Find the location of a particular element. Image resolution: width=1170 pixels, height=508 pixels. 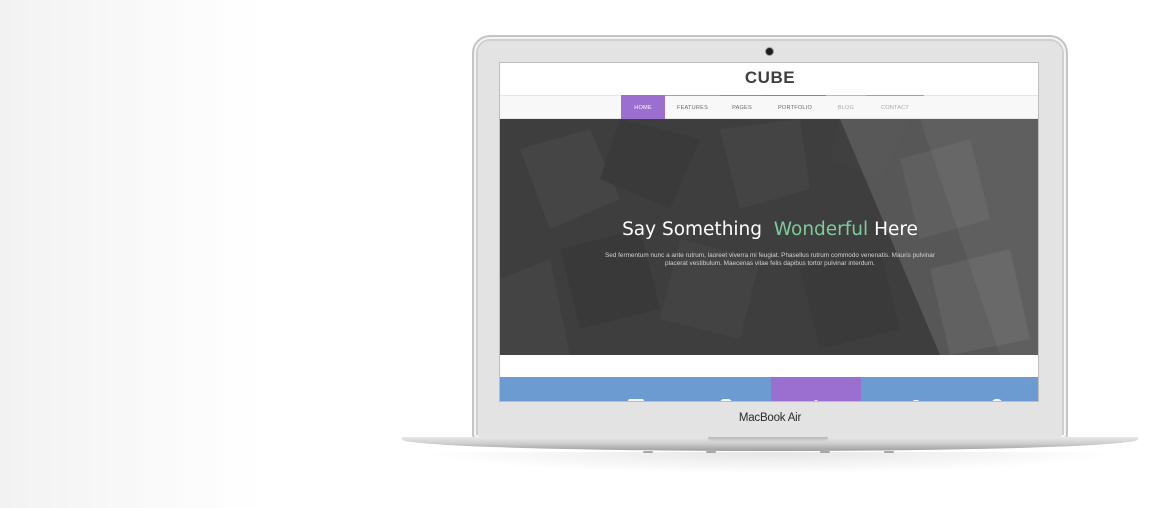

laptop-foot-right is located at coordinates (889, 452).